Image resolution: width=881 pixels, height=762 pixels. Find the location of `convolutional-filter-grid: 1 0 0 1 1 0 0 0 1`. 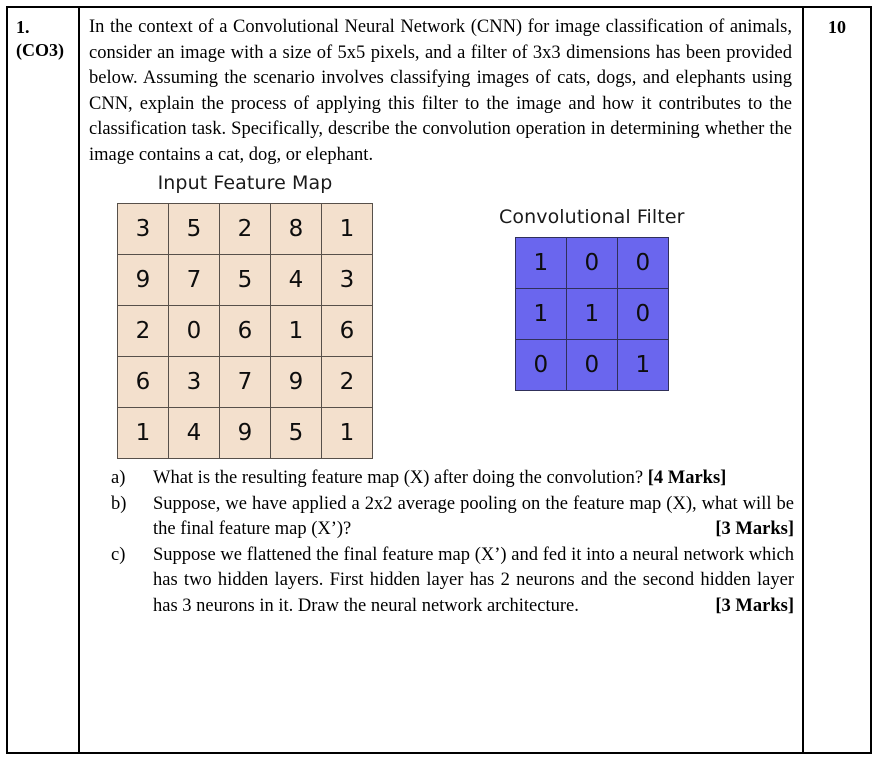

convolutional-filter-grid: 1 0 0 1 1 0 0 0 1 is located at coordinates (591, 314).